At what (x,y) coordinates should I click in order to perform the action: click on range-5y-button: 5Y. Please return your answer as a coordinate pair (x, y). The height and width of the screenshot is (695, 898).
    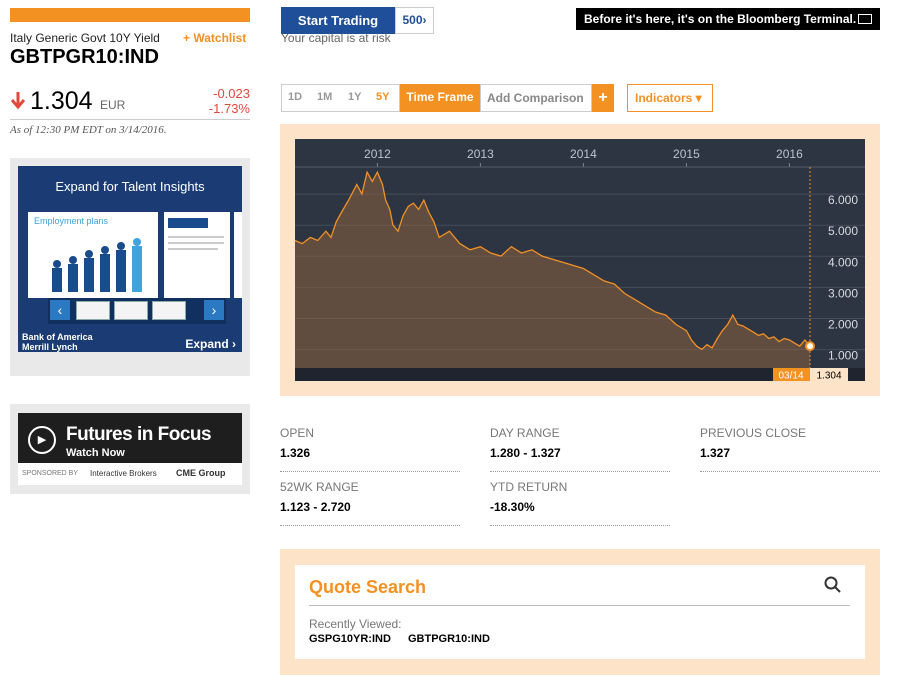
    Looking at the image, I should click on (382, 97).